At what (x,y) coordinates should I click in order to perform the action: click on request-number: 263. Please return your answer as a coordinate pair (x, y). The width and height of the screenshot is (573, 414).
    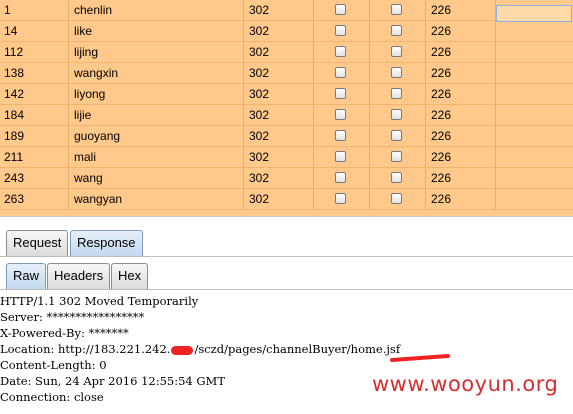
    Looking at the image, I should click on (14, 199).